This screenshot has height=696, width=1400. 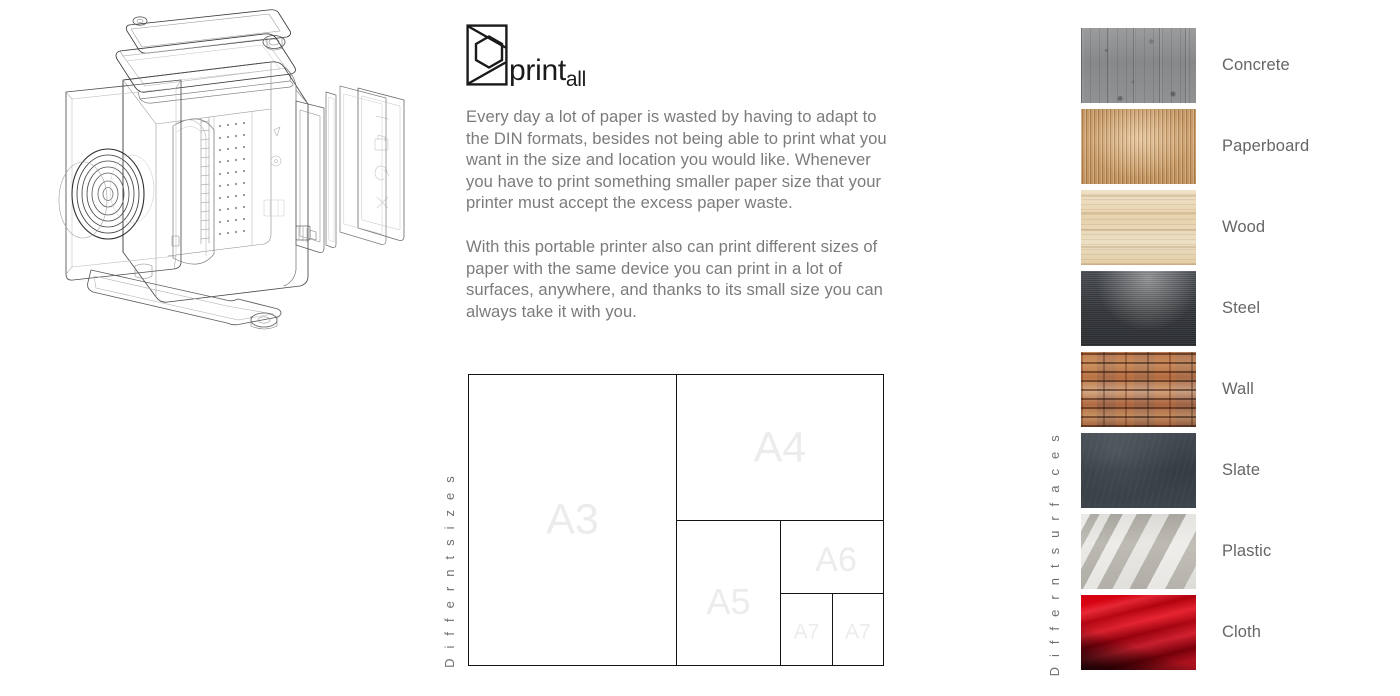 What do you see at coordinates (1256, 65) in the screenshot?
I see `surface-name: Concrete` at bounding box center [1256, 65].